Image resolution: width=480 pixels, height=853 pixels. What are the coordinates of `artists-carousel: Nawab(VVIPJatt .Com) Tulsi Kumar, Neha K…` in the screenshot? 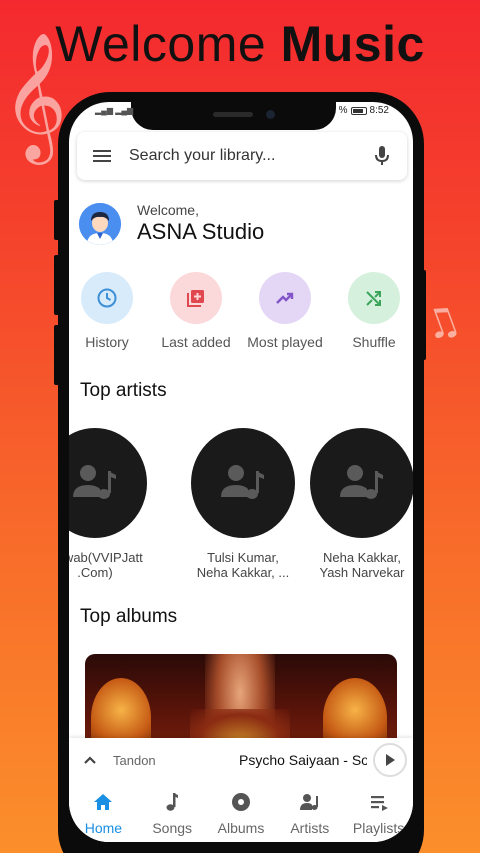 It's located at (241, 508).